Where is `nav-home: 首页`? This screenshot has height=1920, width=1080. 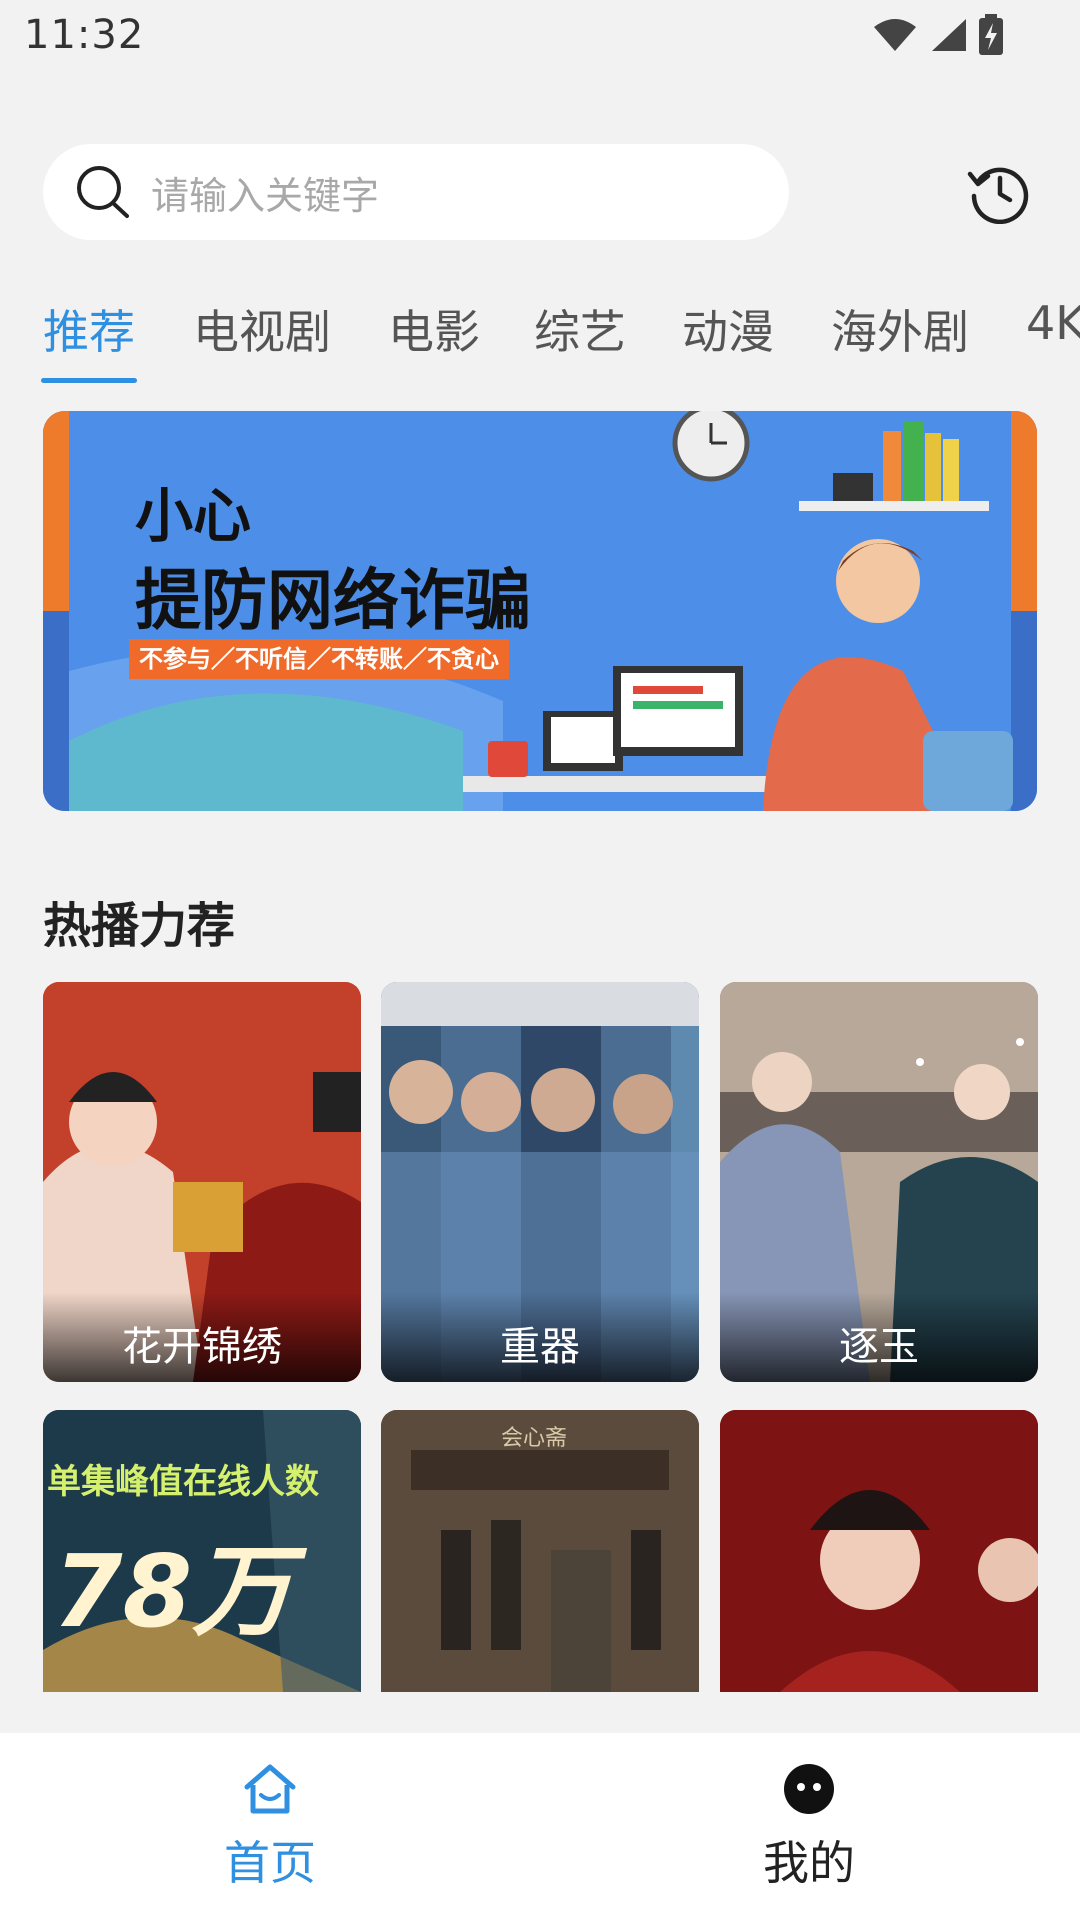
nav-home: 首页 is located at coordinates (270, 1828).